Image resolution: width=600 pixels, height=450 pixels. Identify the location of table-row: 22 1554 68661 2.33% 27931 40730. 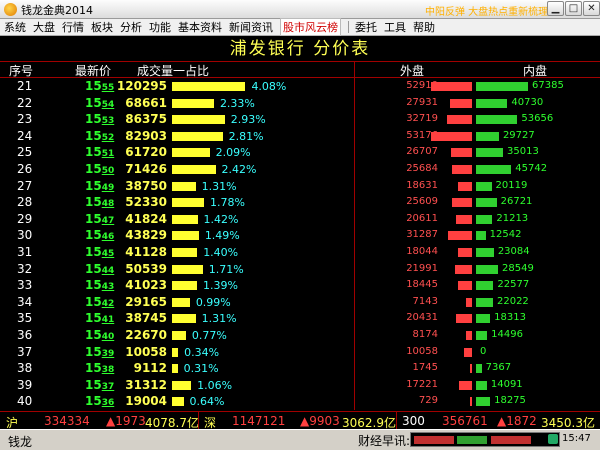
(300, 103).